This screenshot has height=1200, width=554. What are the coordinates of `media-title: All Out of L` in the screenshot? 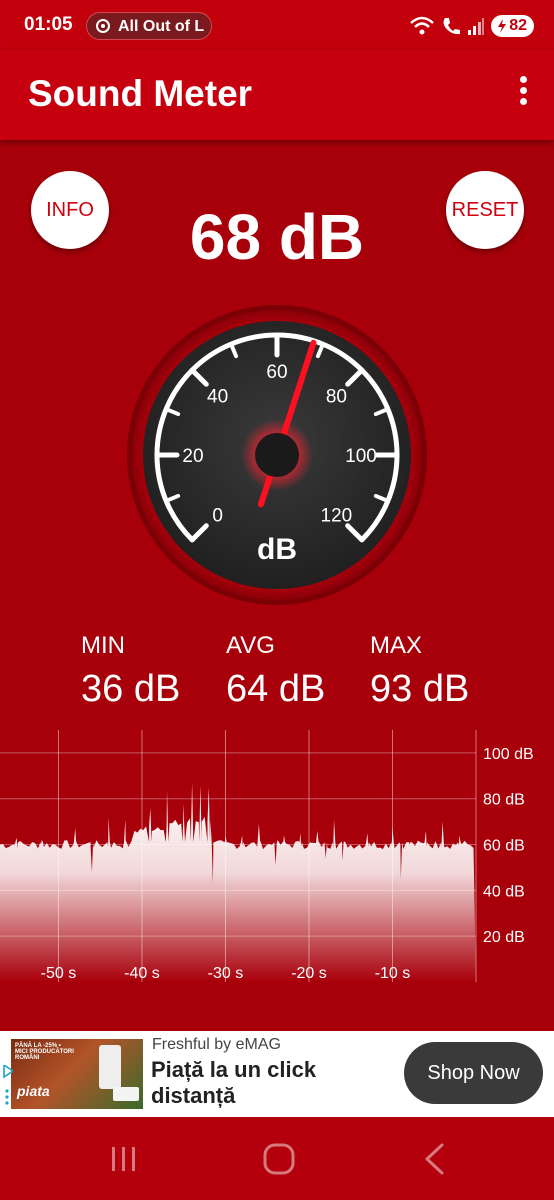 It's located at (161, 26).